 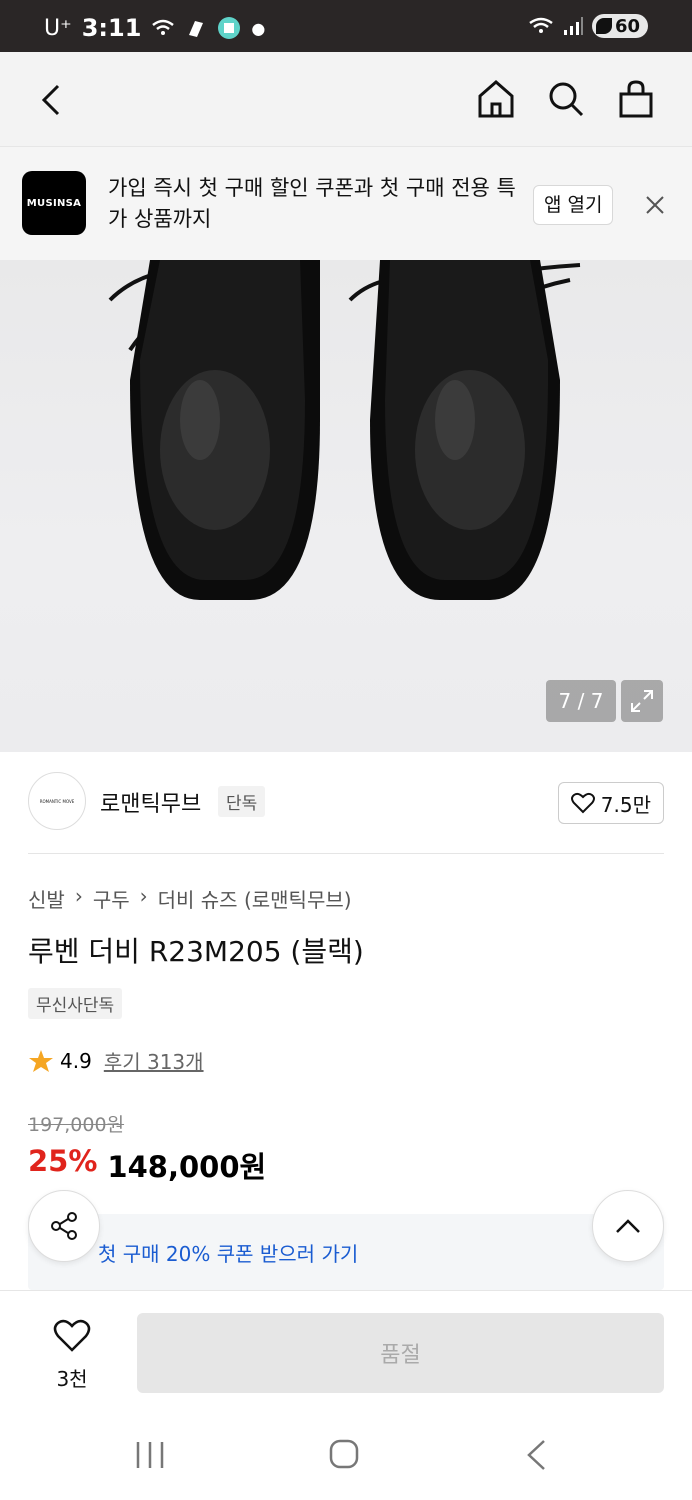 What do you see at coordinates (581, 701) in the screenshot?
I see `image-counter: 7 / 7` at bounding box center [581, 701].